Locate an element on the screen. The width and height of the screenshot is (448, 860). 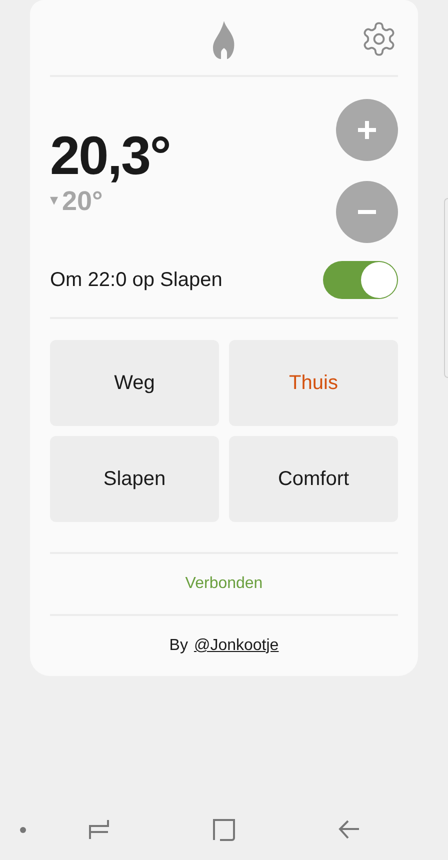
flame-icon is located at coordinates (224, 39).